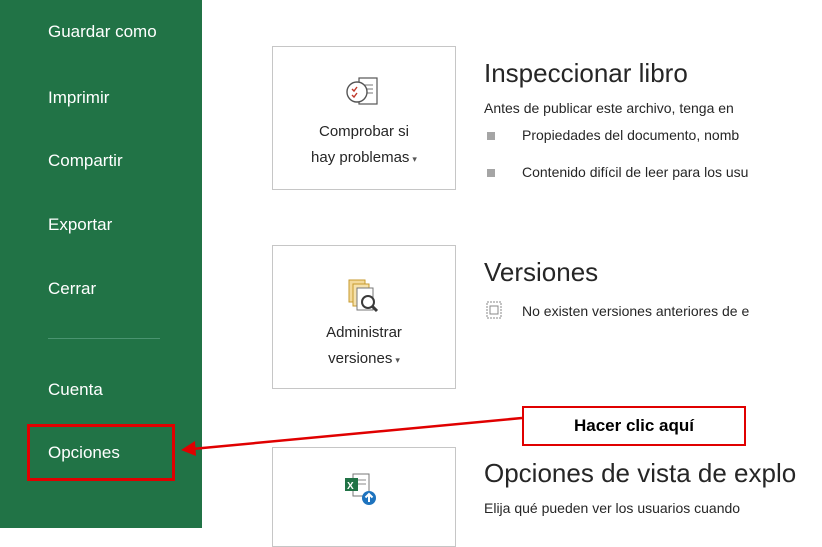 This screenshot has width=822, height=547. What do you see at coordinates (352, 436) in the screenshot?
I see `callout-arrow` at bounding box center [352, 436].